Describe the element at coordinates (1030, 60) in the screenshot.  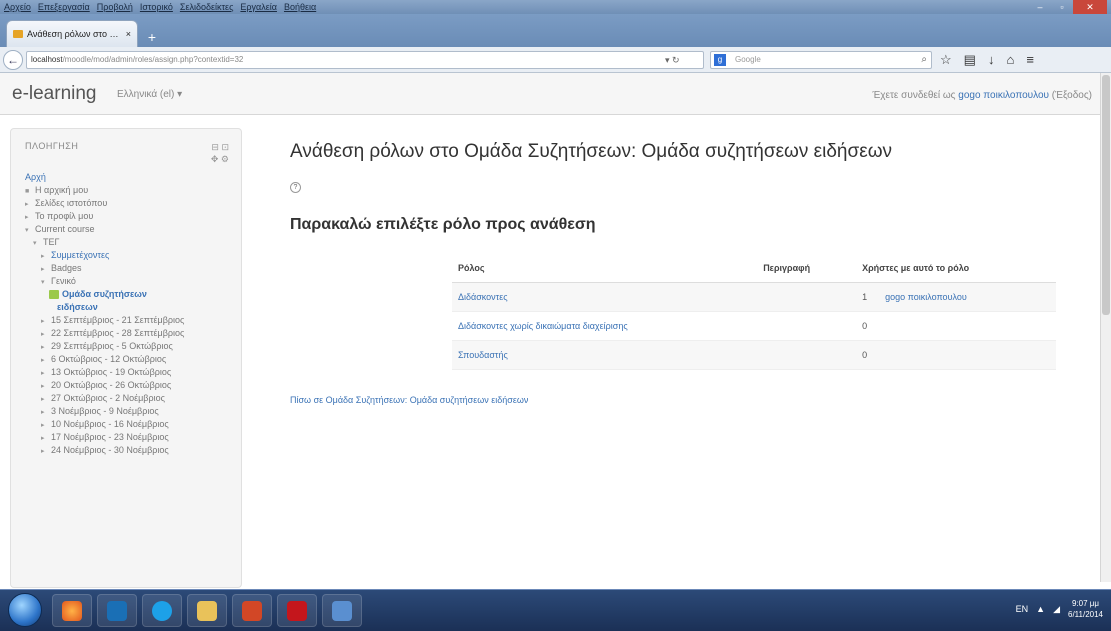
I see `menu-icon: ≡` at that location.